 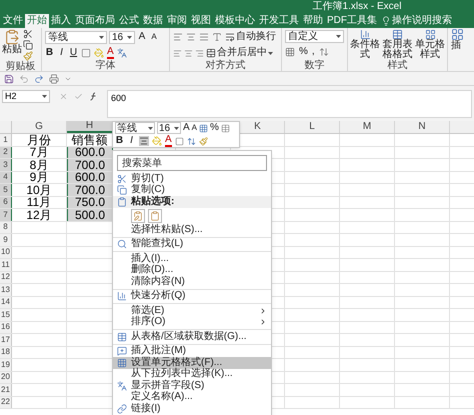 I want to click on ribbon-tab: 开始, so click(x=37, y=21).